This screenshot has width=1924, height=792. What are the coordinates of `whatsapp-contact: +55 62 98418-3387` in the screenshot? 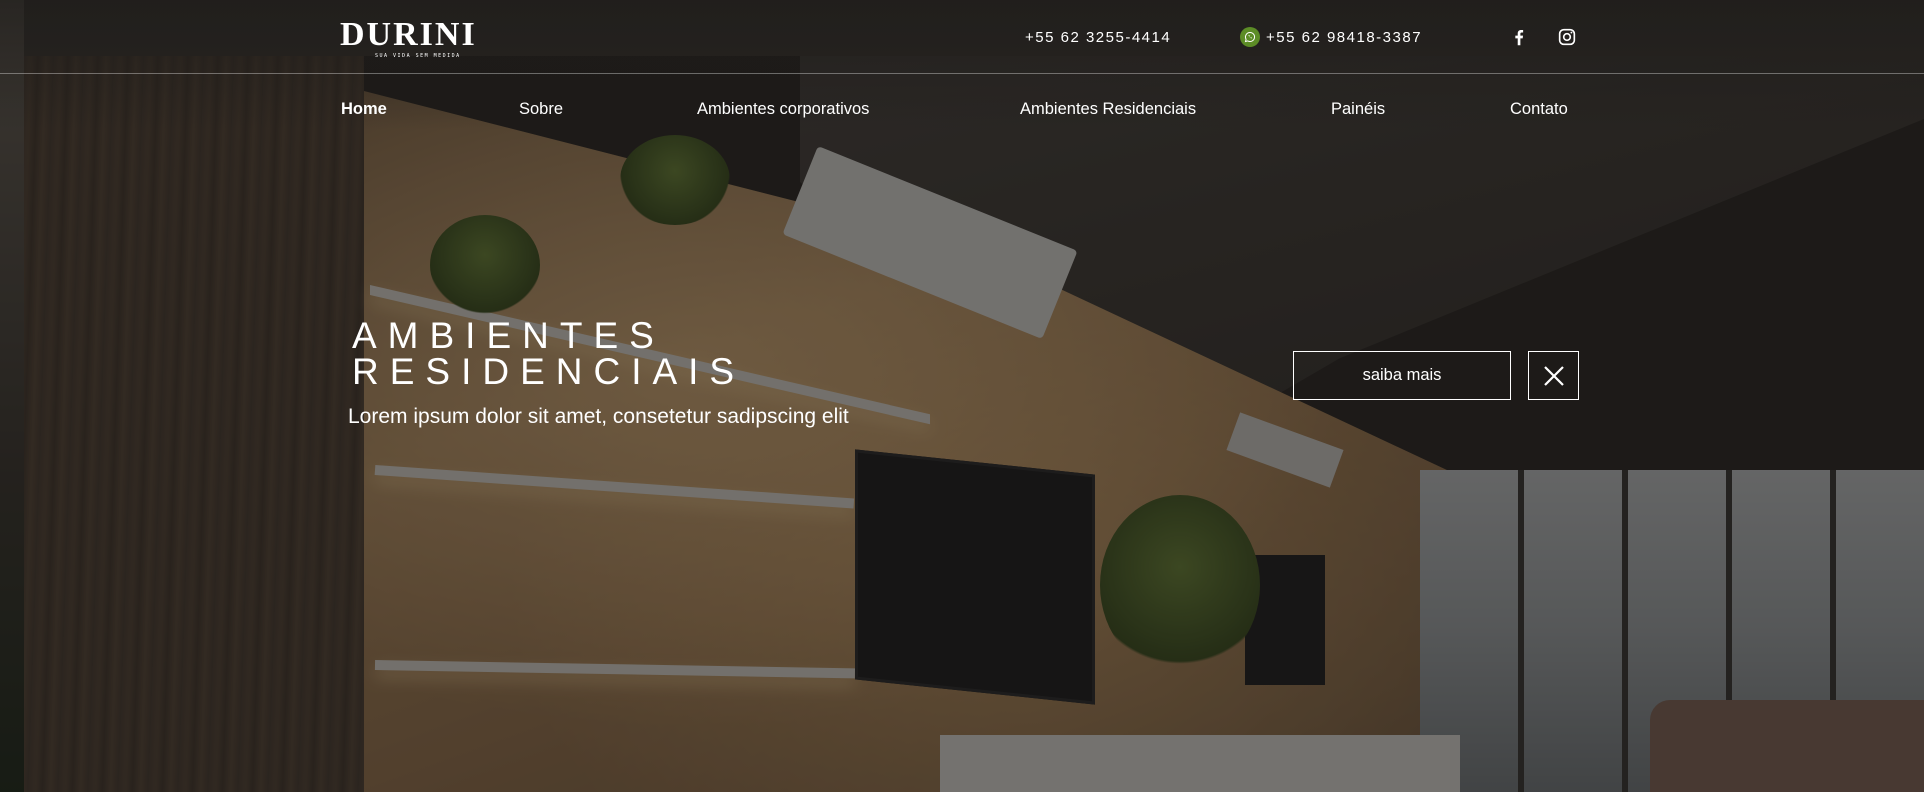 It's located at (1331, 37).